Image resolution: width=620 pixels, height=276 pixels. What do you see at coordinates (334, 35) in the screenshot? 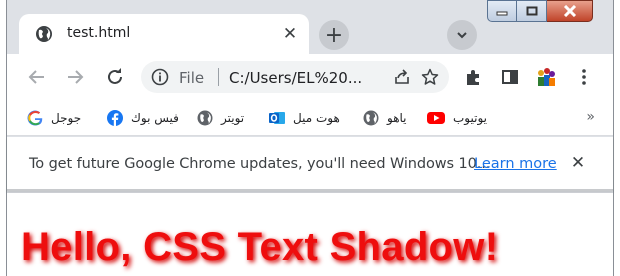
I see `new-tab-button: +` at bounding box center [334, 35].